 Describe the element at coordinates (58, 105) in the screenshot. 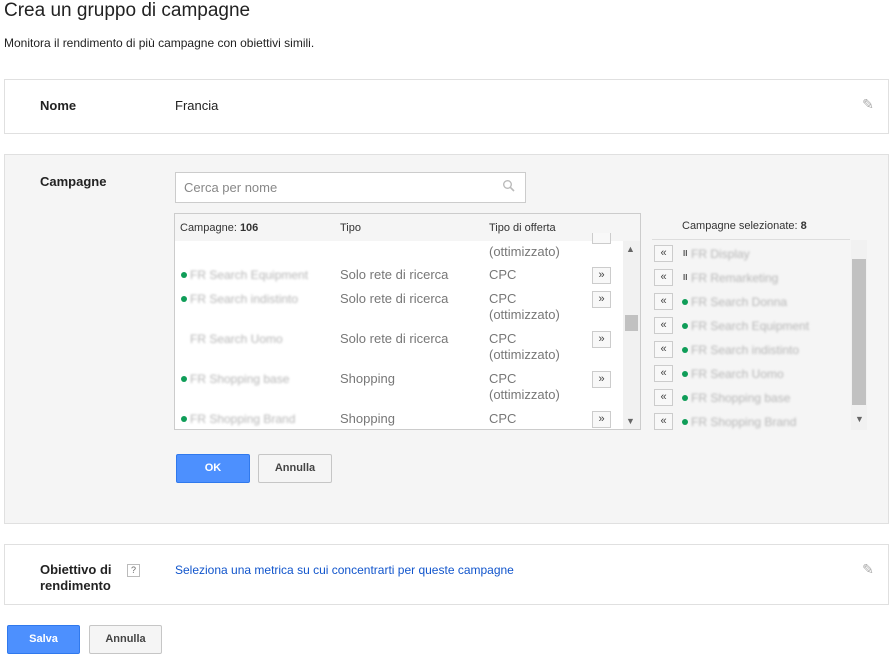

I see `name-label: Nome` at that location.